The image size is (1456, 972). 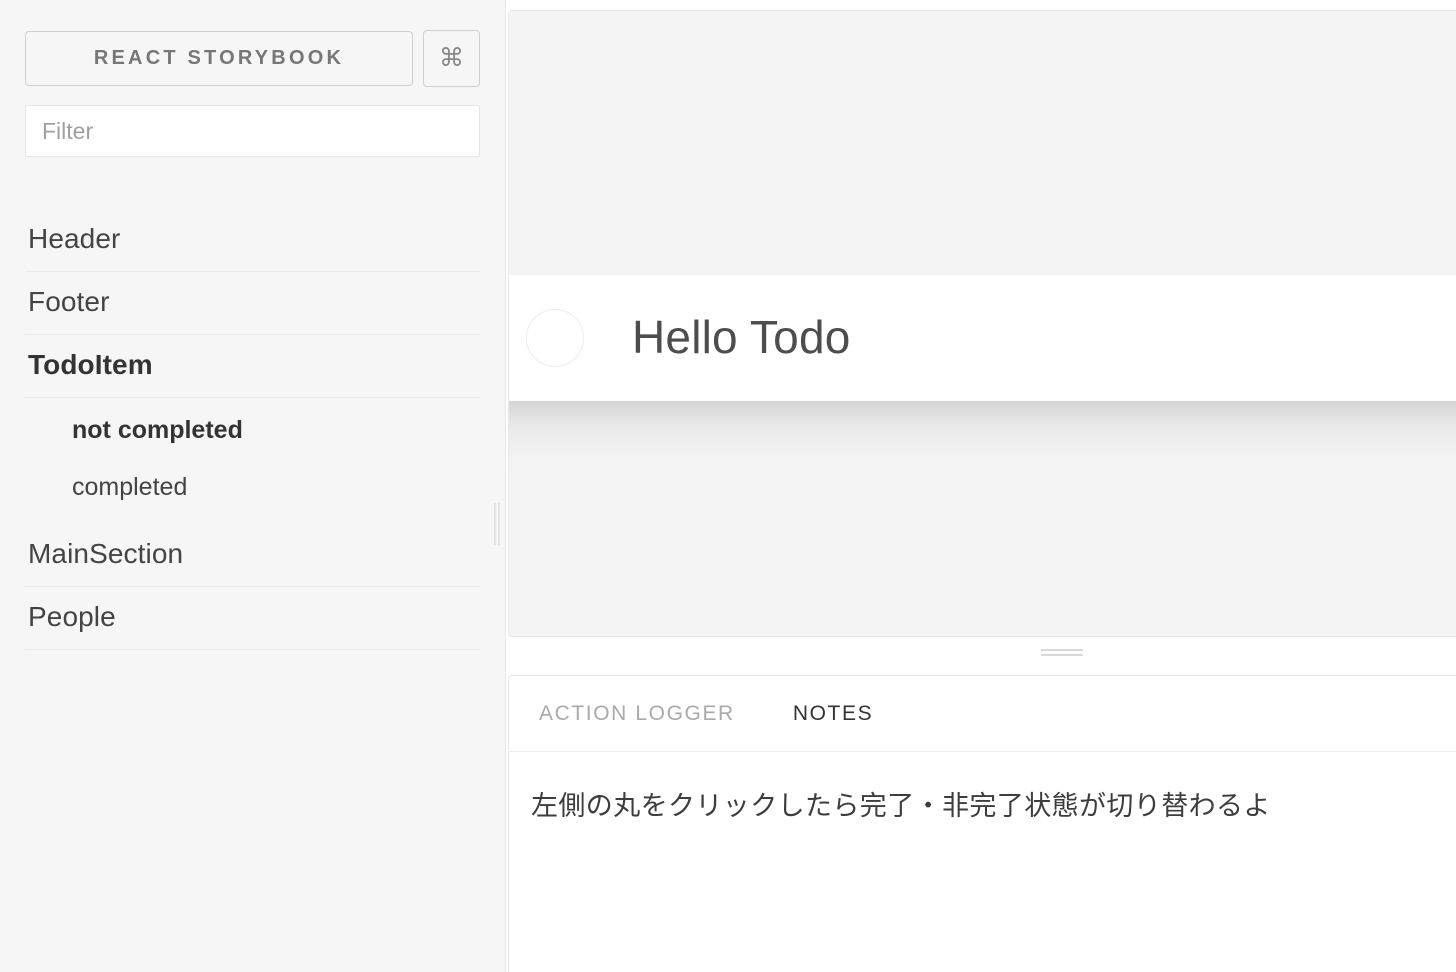 I want to click on addon-tab-bar: ACTION LOGGER NOTES, so click(x=982, y=714).